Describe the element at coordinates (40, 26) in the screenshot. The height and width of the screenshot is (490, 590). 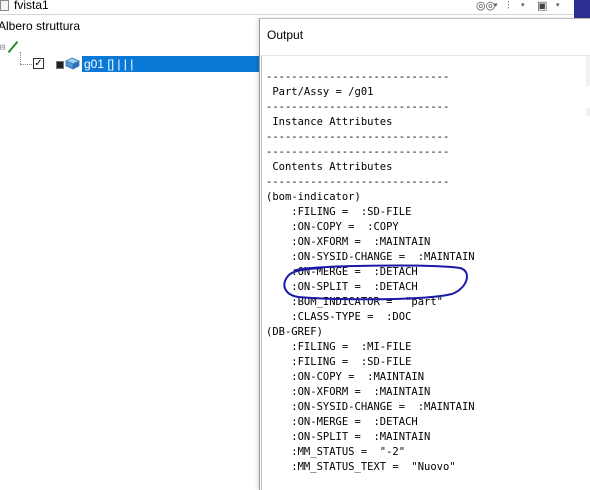
I see `structure-tree-header: Albero struttura` at that location.